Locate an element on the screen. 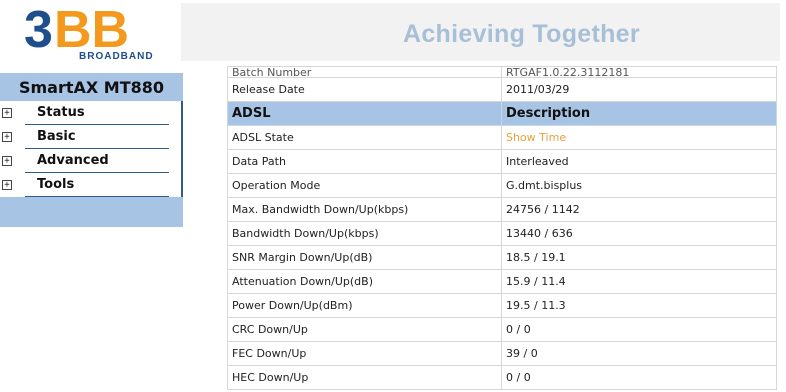  svg-text: BROADBAND is located at coordinates (116, 56).